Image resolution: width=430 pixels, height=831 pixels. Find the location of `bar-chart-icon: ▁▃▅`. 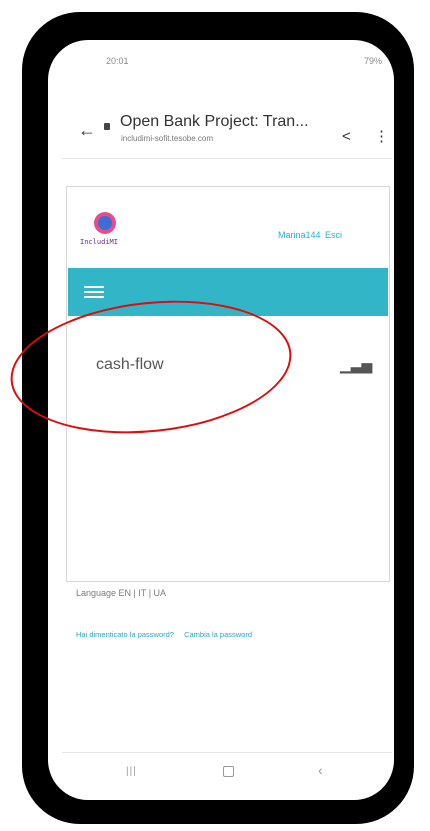

bar-chart-icon: ▁▃▅ is located at coordinates (356, 365).